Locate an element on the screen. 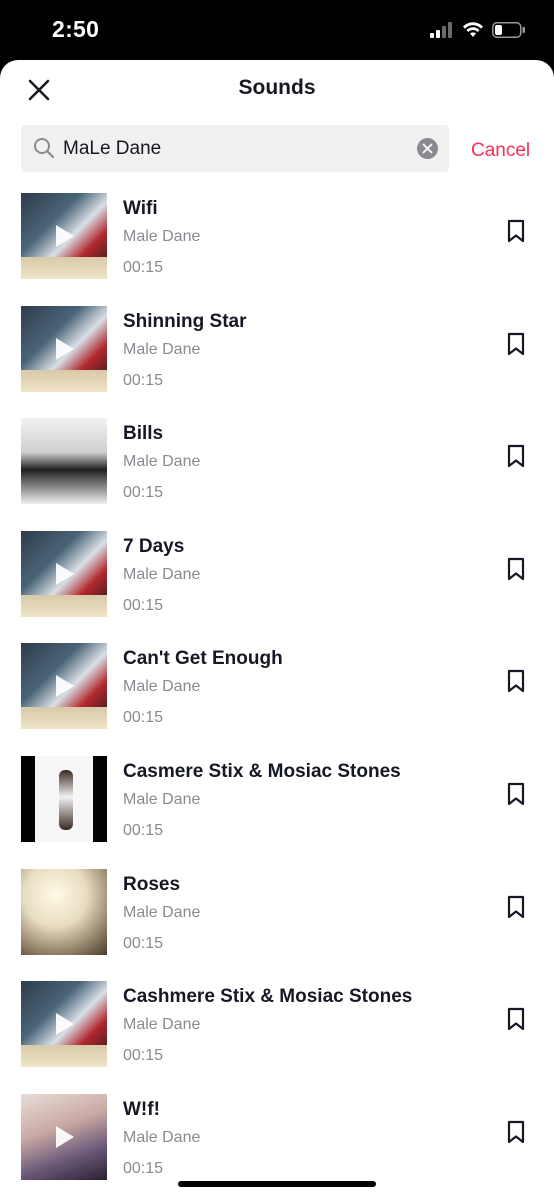  search-input is located at coordinates (233, 148).